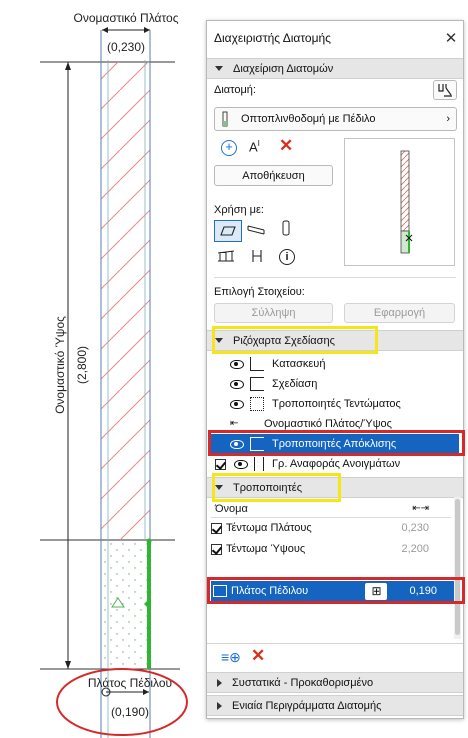 This screenshot has width=468, height=738. I want to click on row-value: 0,230, so click(415, 528).